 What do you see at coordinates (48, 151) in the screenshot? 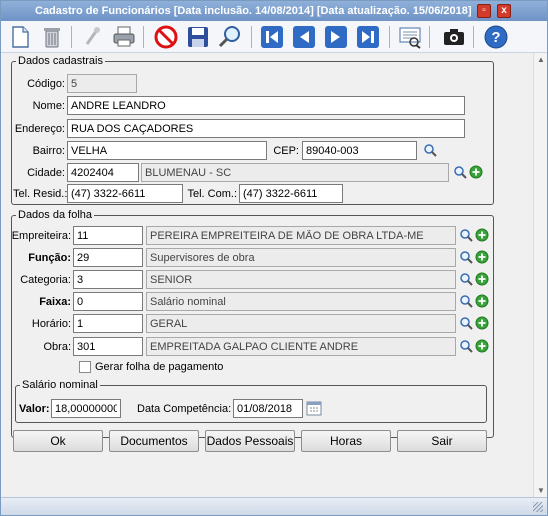
I see `bairro-label: Bairro:` at bounding box center [48, 151].